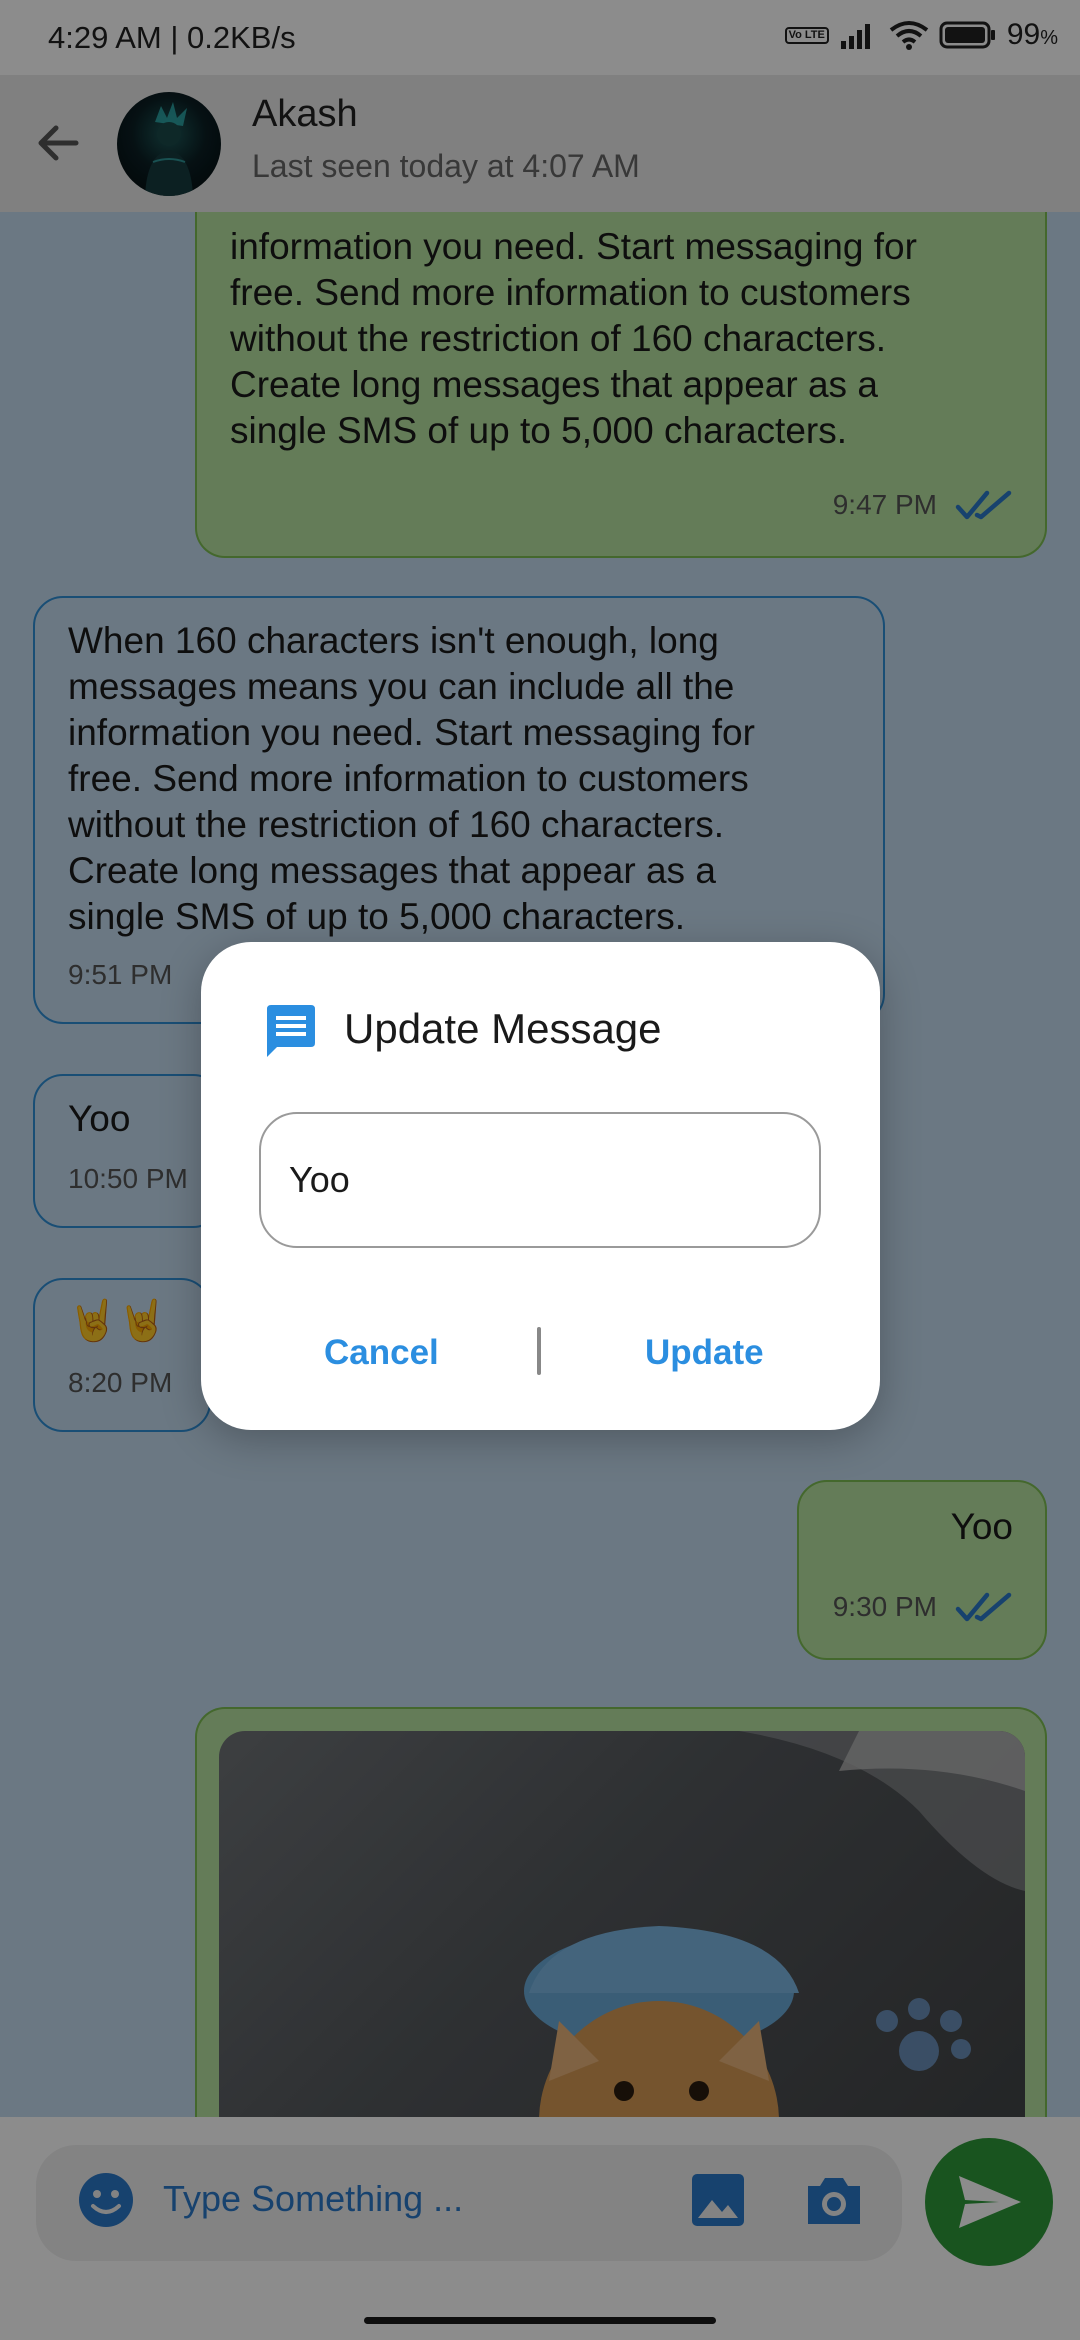  Describe the element at coordinates (291, 1031) in the screenshot. I see `message-icon` at that location.